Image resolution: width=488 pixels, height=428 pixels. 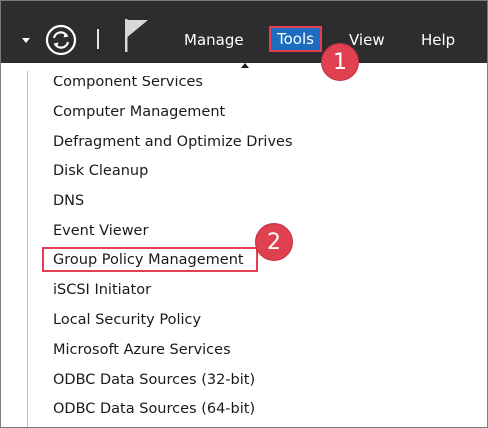 I want to click on menu-item-event-viewer: Event Viewer, so click(x=100, y=231).